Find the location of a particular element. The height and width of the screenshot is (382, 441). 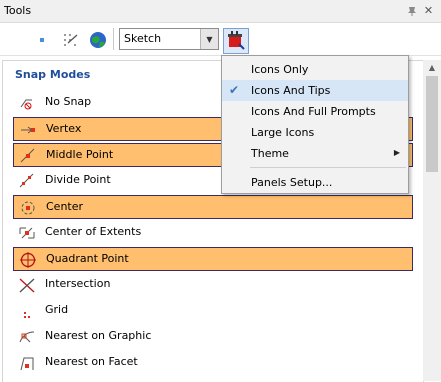

chevron-down-icon: ▼ is located at coordinates (209, 39).